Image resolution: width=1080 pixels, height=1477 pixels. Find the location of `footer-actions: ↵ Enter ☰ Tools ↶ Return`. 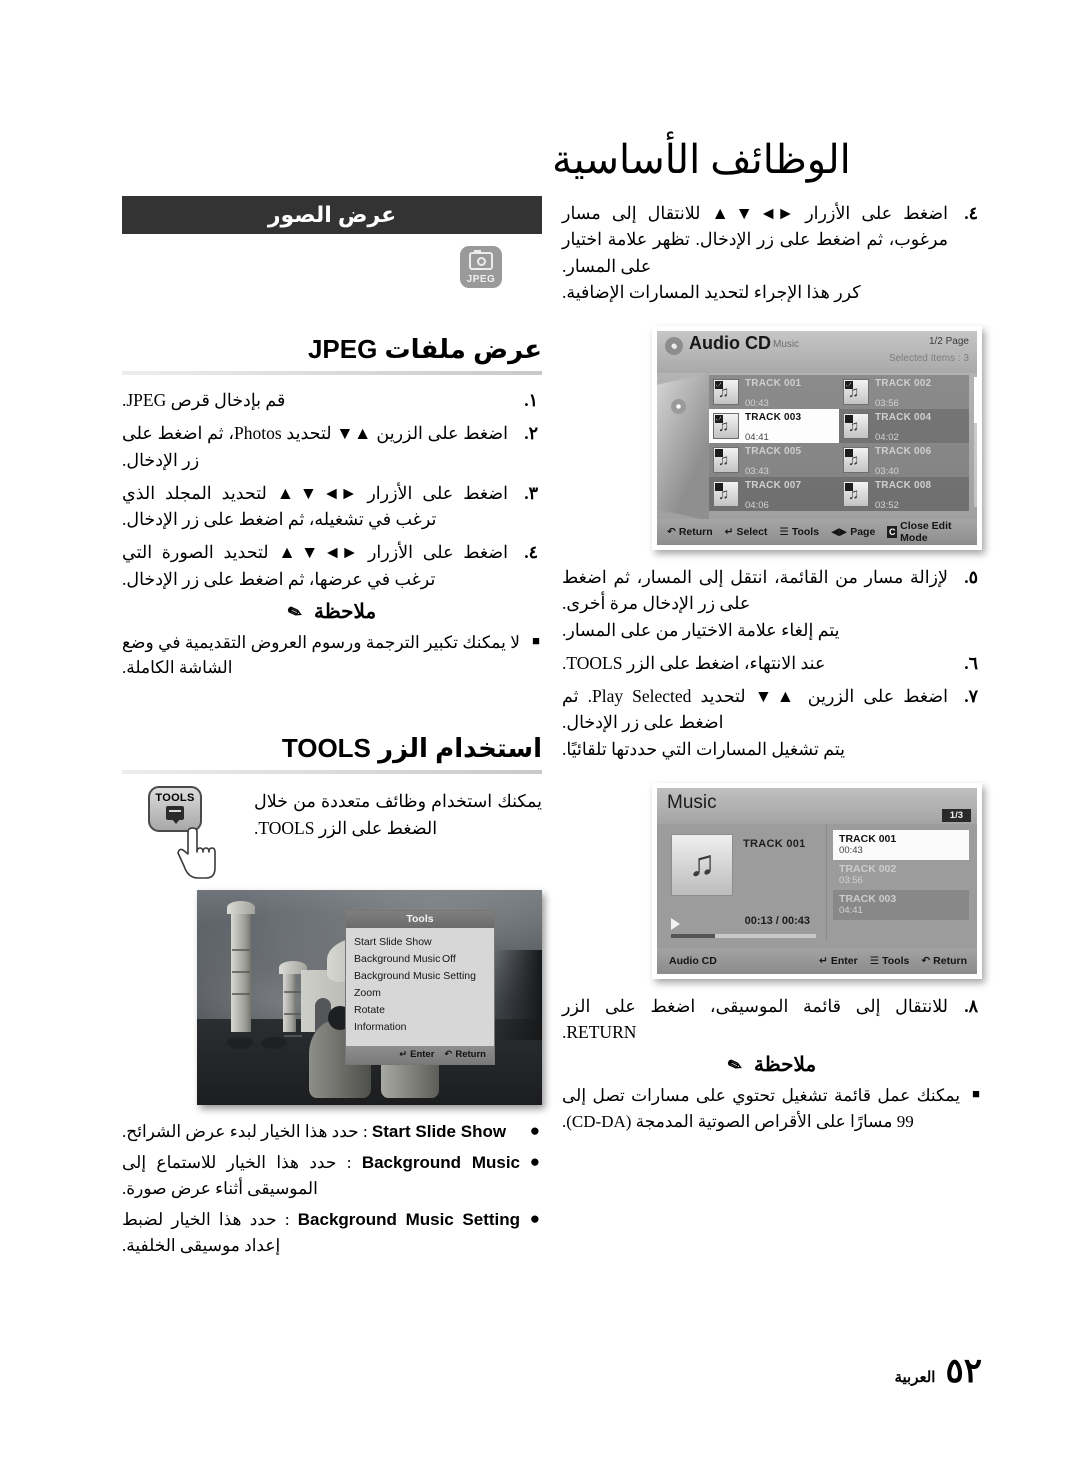

footer-actions: ↵ Enter ☰ Tools ↶ Return is located at coordinates (893, 961).